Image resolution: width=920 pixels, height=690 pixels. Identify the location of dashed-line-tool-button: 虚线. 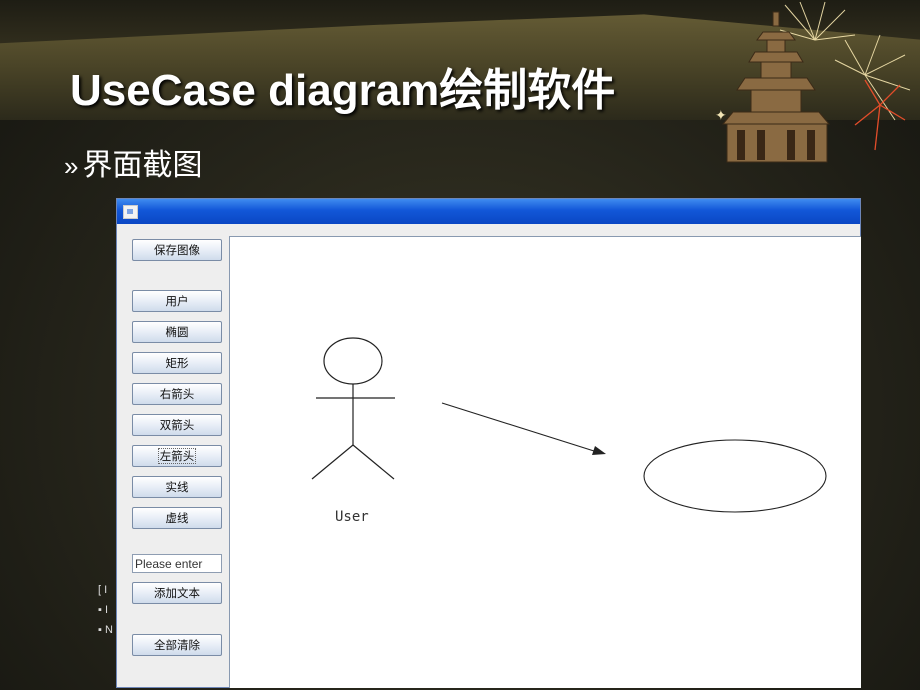
(177, 518).